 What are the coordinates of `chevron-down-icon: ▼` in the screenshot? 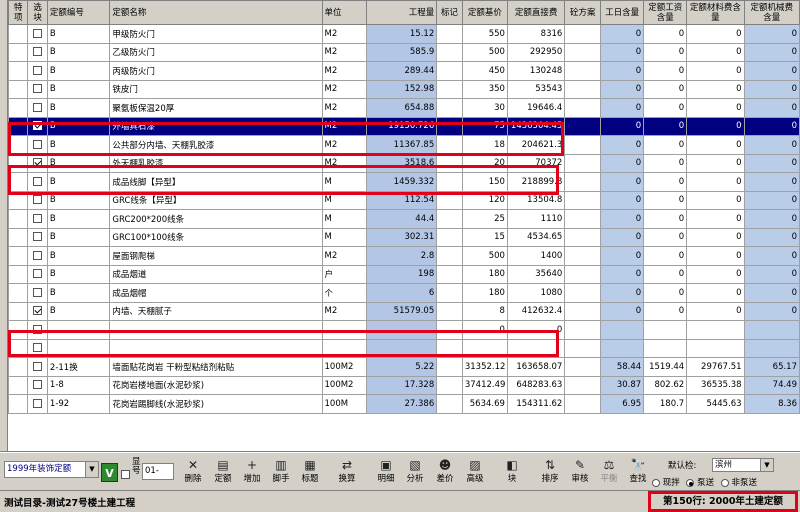 It's located at (91, 469).